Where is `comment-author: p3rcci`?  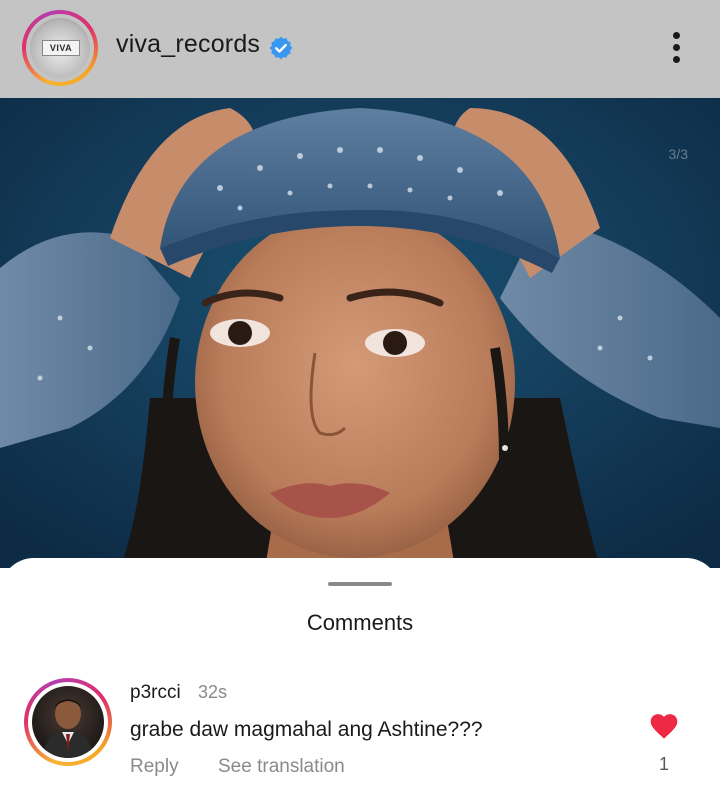
comment-author: p3rcci is located at coordinates (155, 693).